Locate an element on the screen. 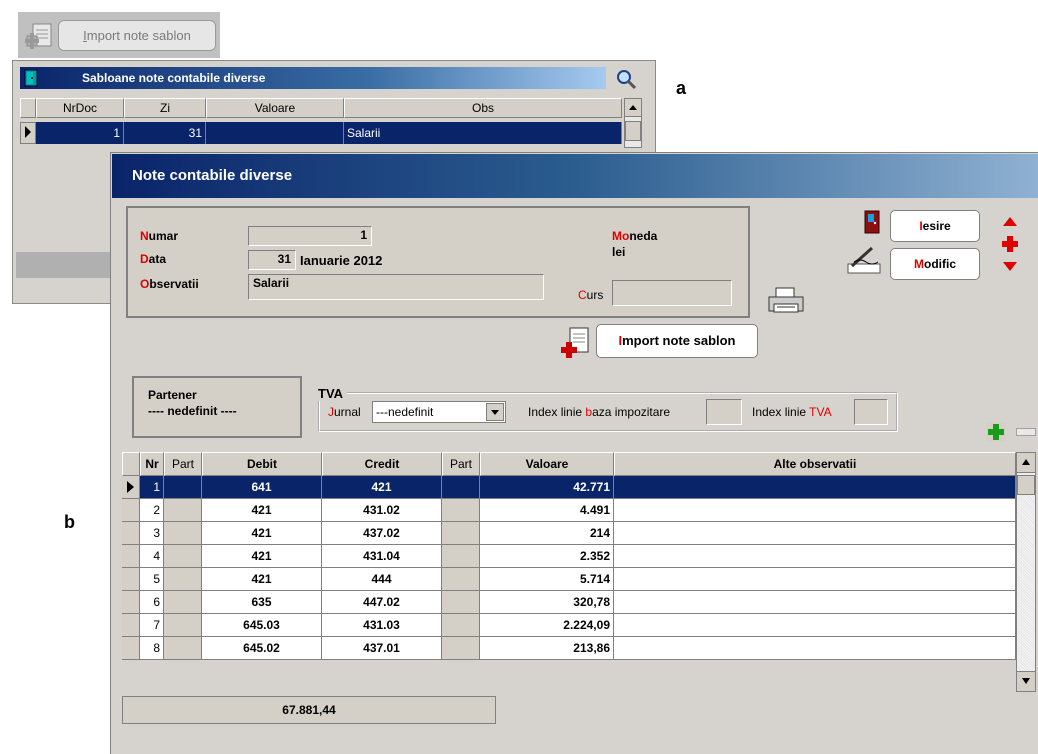  index-baza-field is located at coordinates (724, 412).